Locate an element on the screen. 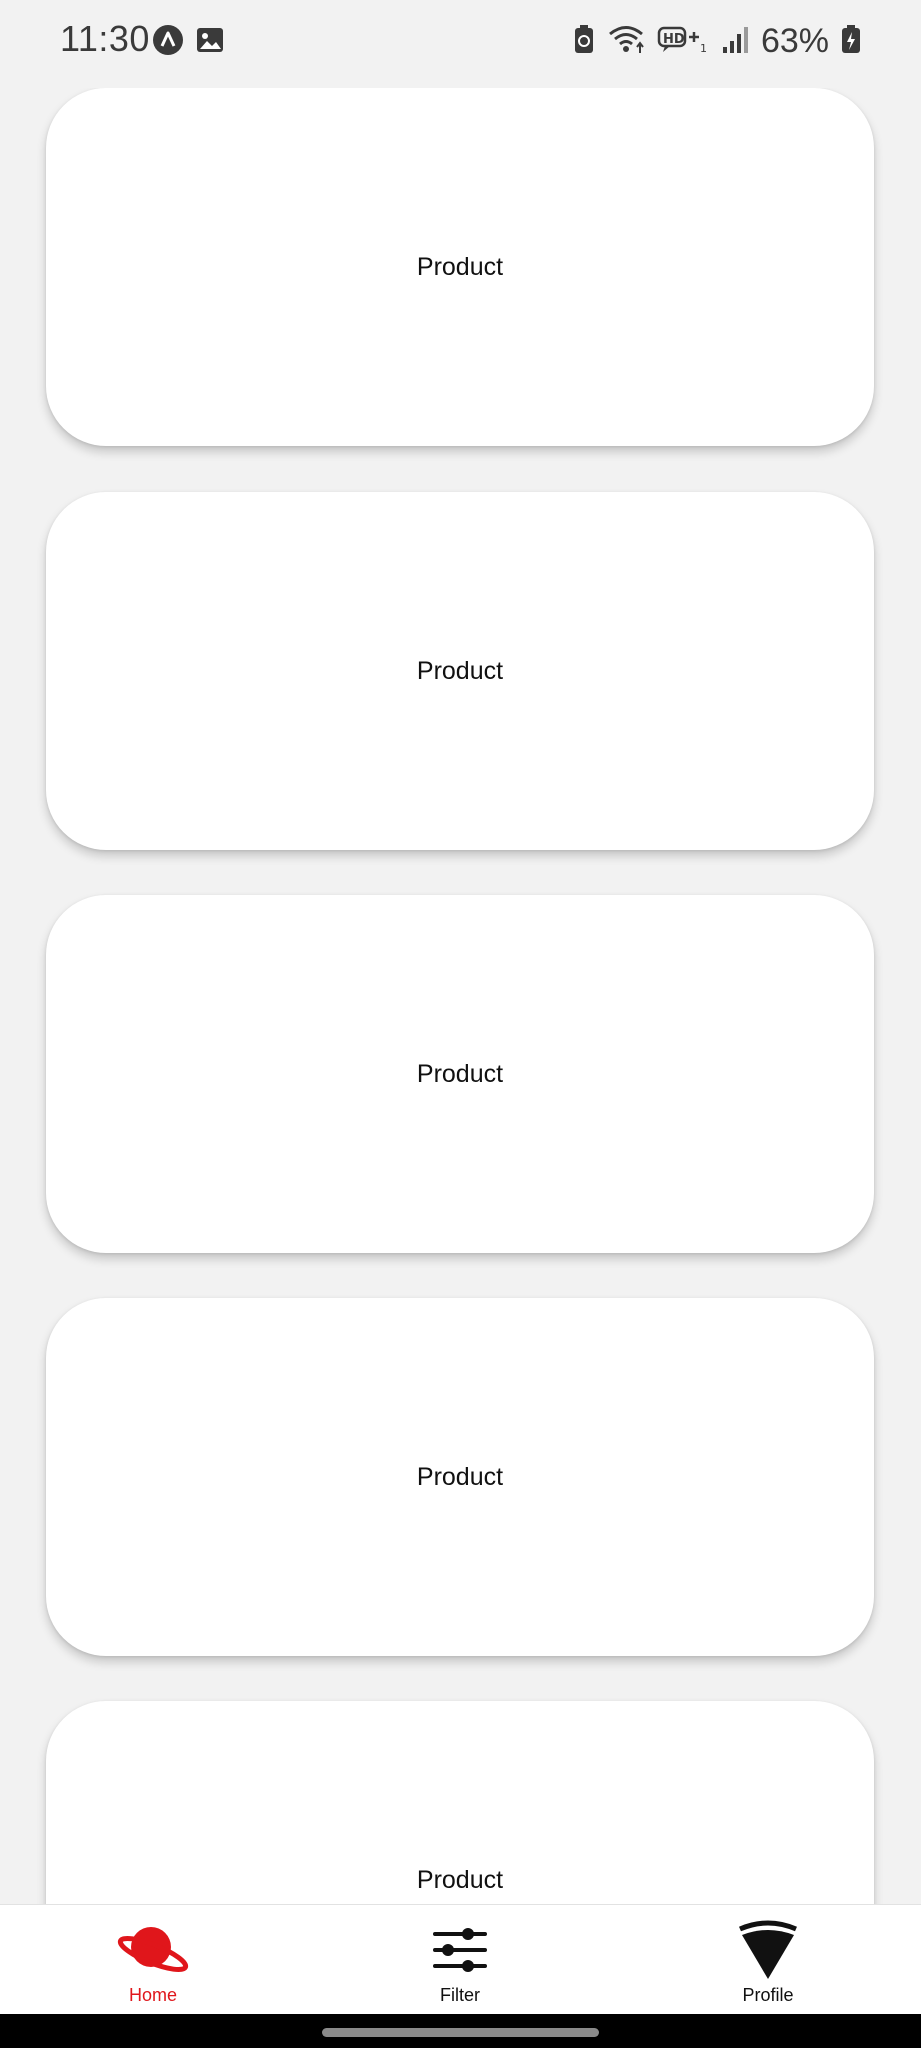  battery-percent: 63% is located at coordinates (794, 41).